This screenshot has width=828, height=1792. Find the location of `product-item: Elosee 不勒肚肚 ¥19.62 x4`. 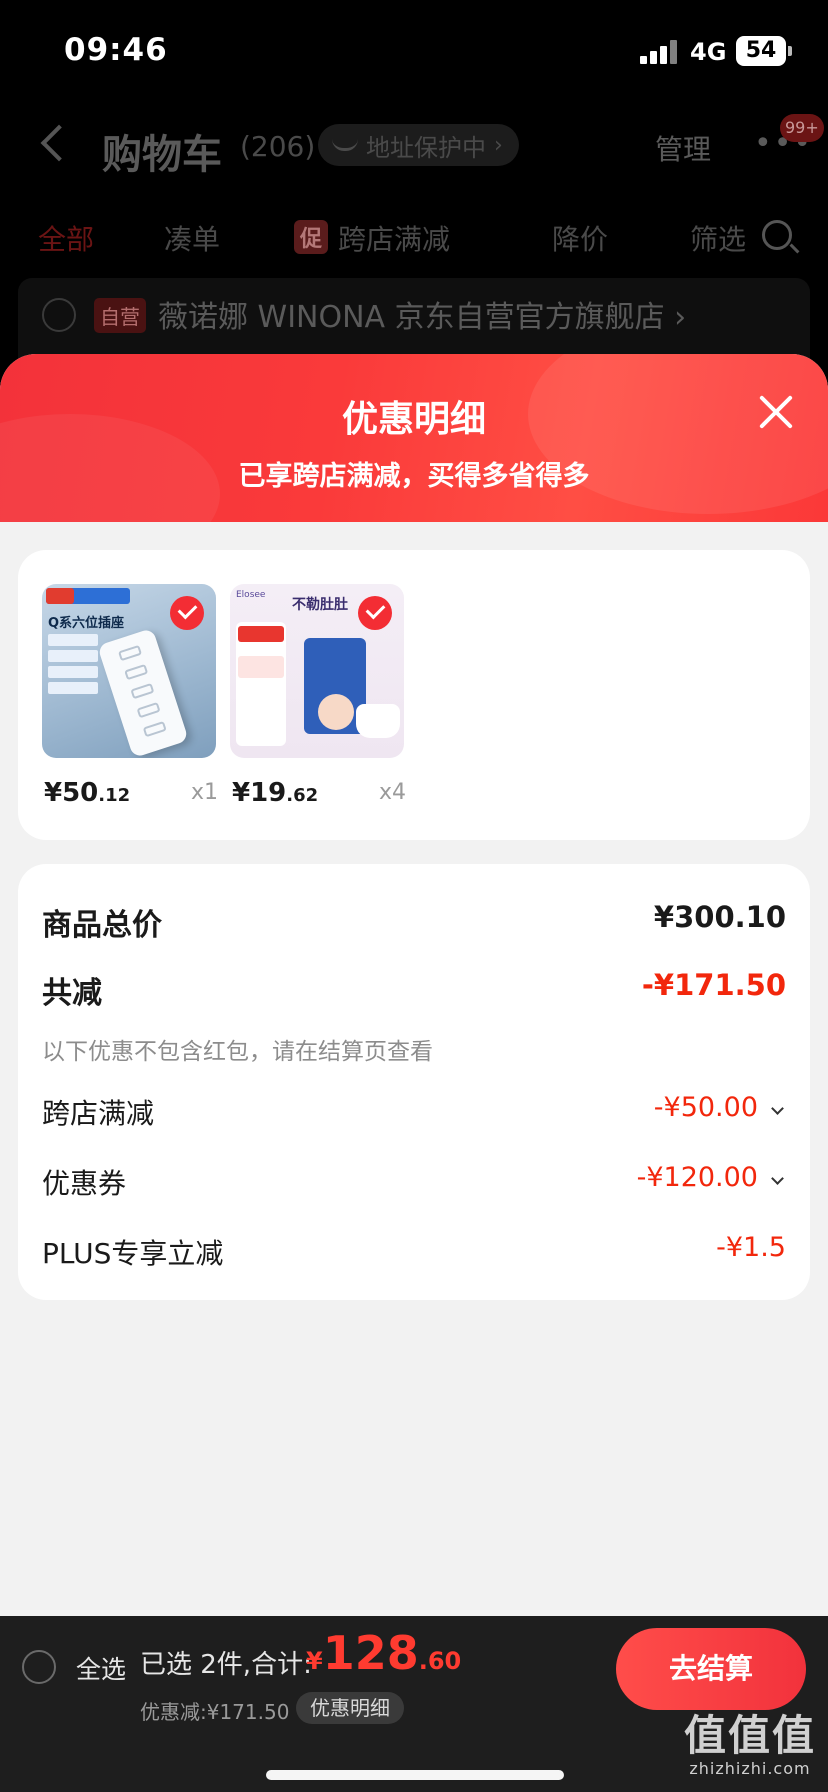

product-item: Elosee 不勒肚肚 ¥19.62 x4 is located at coordinates (318, 704).